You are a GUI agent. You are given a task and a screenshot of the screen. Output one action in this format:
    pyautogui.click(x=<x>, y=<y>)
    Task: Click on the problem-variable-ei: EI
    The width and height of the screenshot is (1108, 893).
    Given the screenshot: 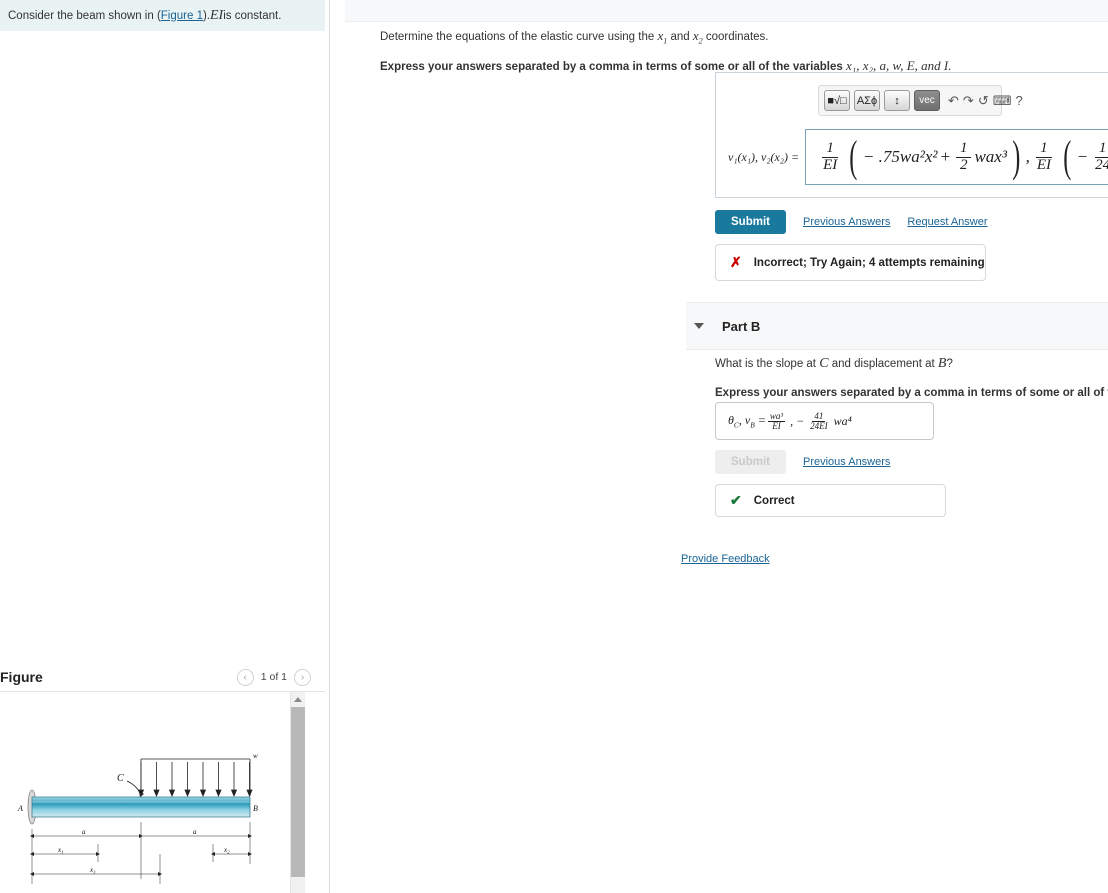 What is the action you would take?
    pyautogui.click(x=217, y=15)
    